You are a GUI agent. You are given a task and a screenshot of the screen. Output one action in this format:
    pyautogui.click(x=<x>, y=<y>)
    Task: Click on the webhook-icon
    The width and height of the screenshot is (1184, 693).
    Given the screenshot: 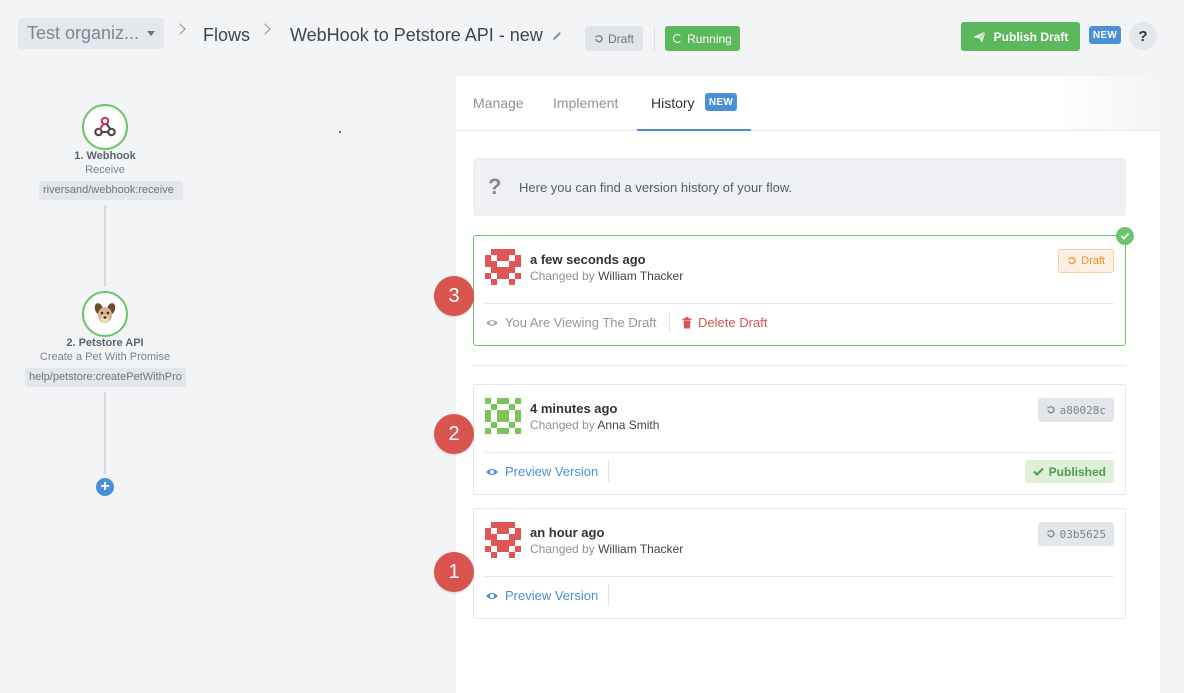 What is the action you would take?
    pyautogui.click(x=105, y=126)
    